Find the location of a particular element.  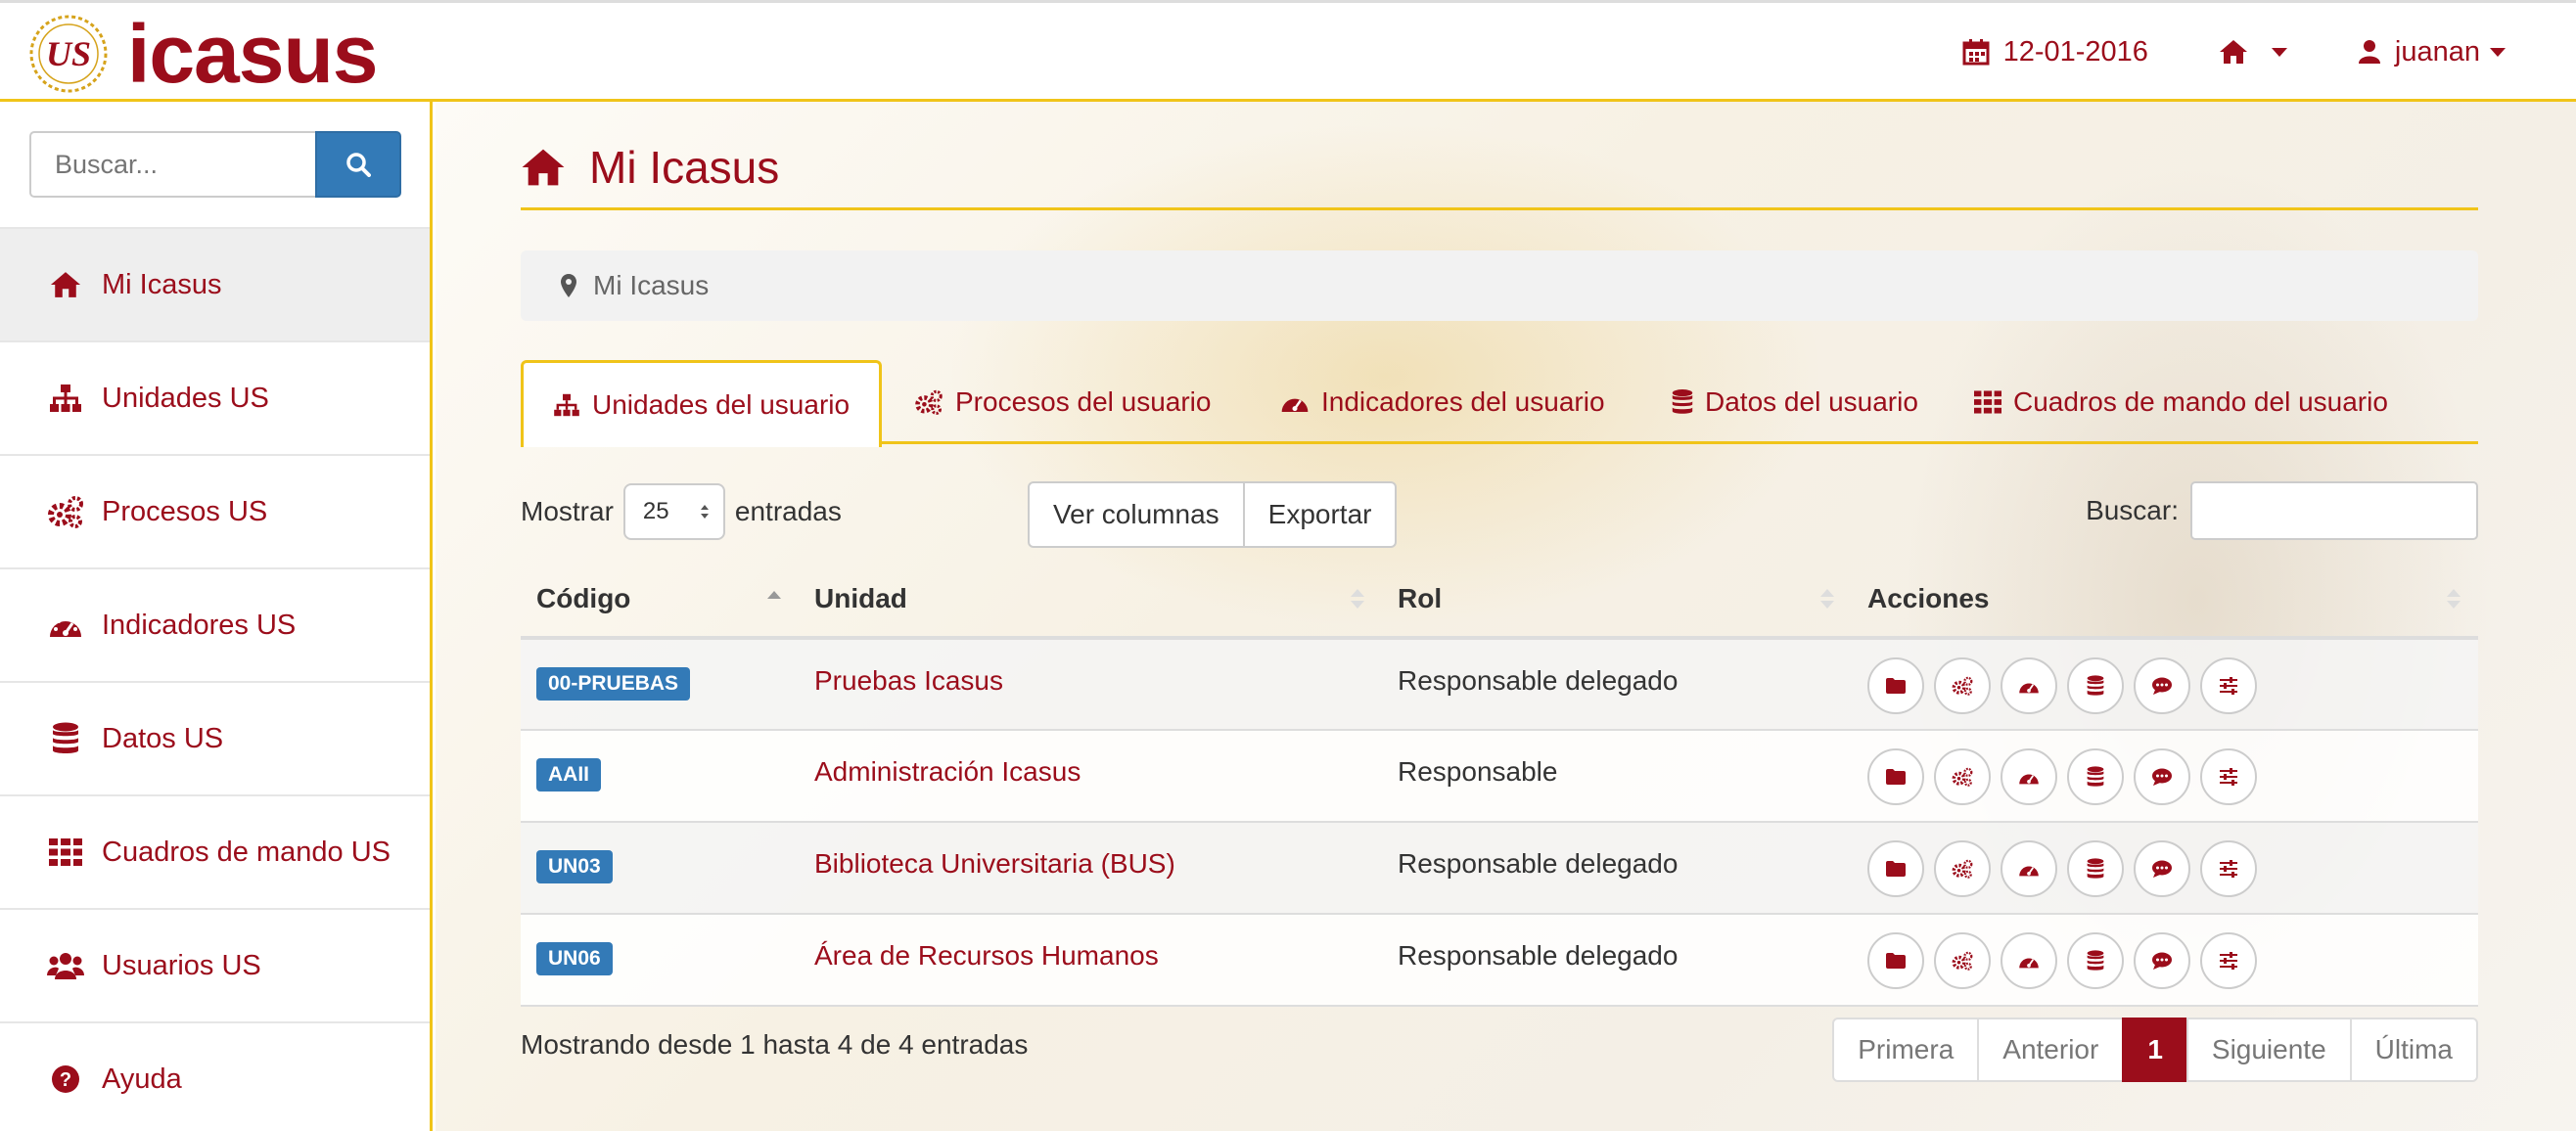

sidebar-item-label: Datos US is located at coordinates (163, 738).